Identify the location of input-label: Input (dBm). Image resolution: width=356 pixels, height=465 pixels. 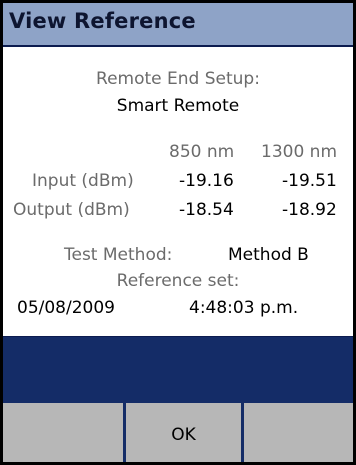
(83, 181).